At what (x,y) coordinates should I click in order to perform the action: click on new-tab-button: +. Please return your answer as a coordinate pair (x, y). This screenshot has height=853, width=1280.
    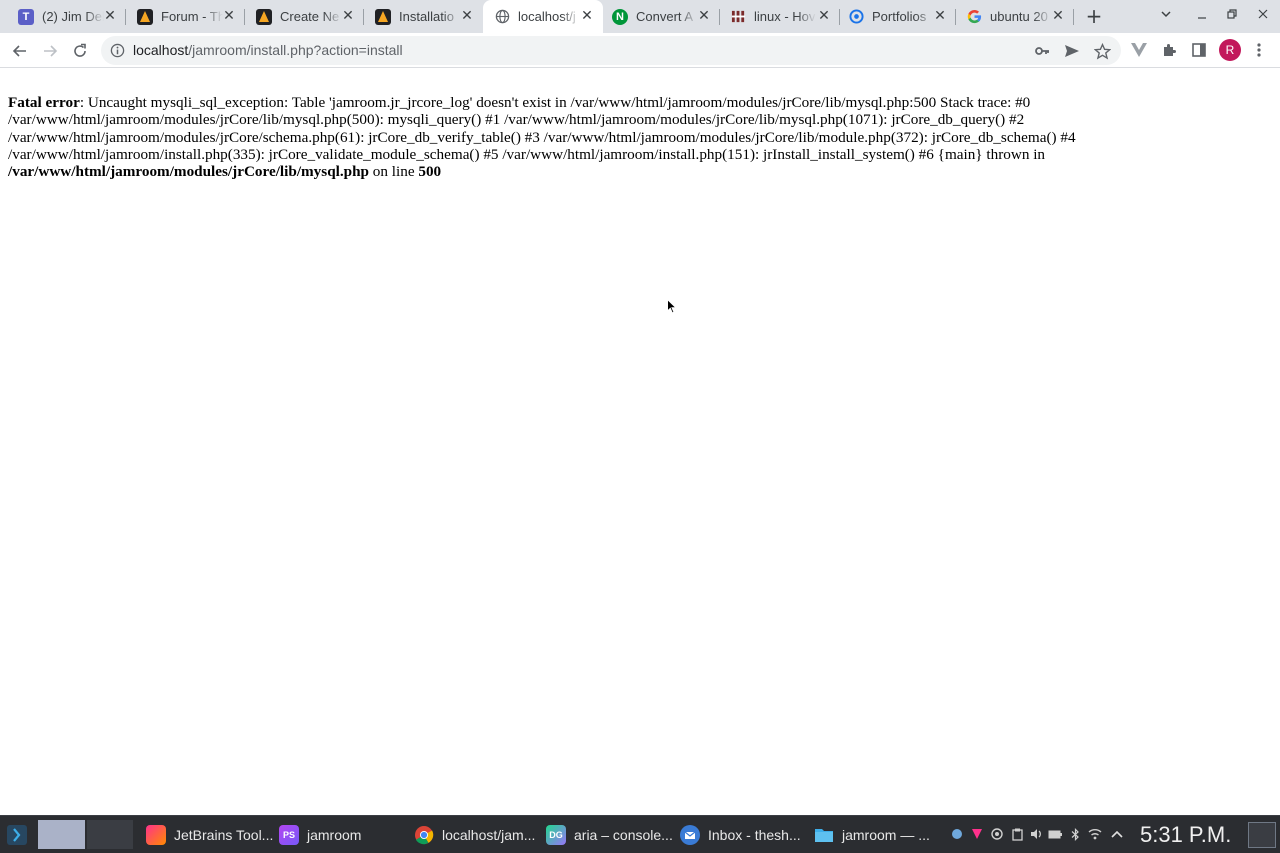
    Looking at the image, I should click on (1094, 16).